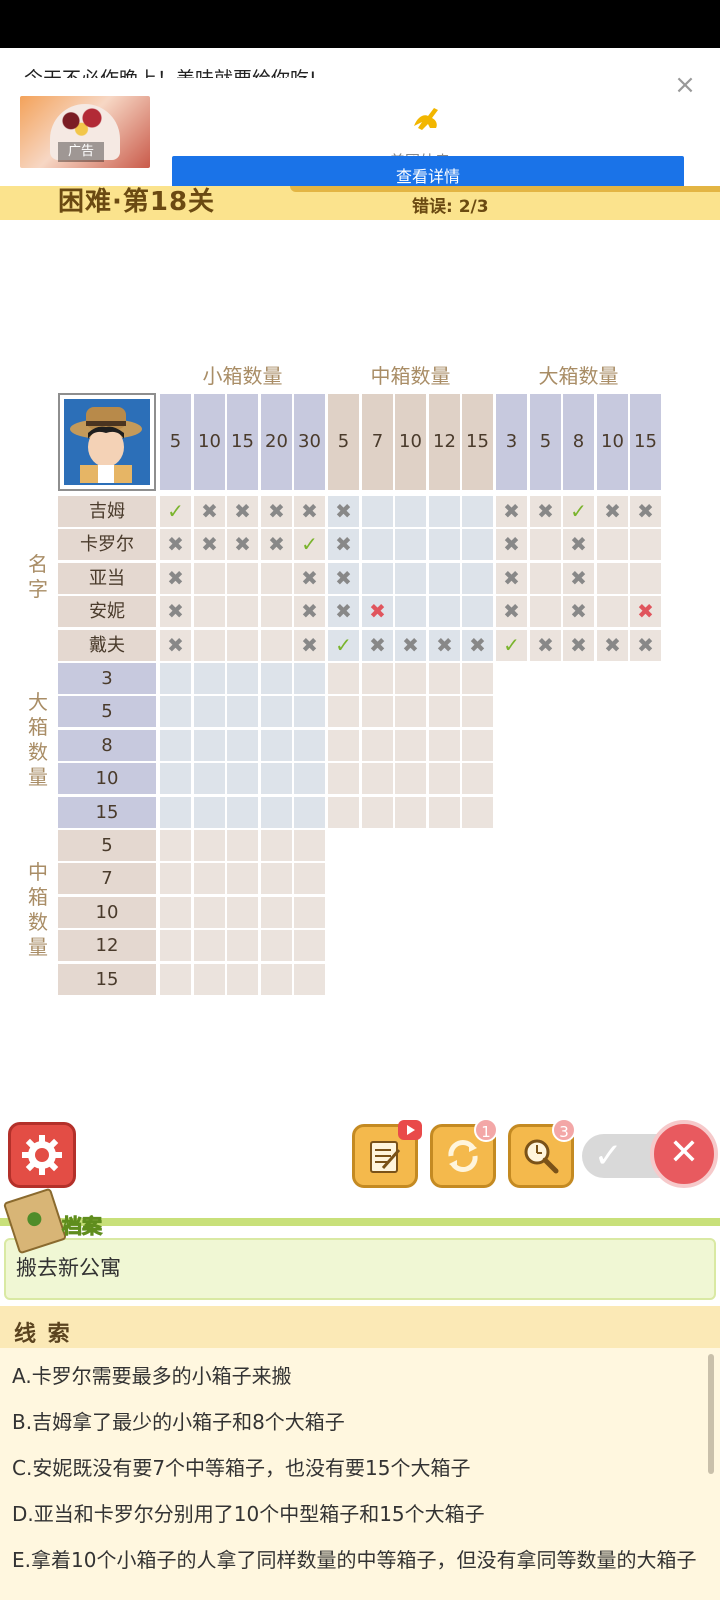  Describe the element at coordinates (711, 1414) in the screenshot. I see `clue-scrollbar` at that location.